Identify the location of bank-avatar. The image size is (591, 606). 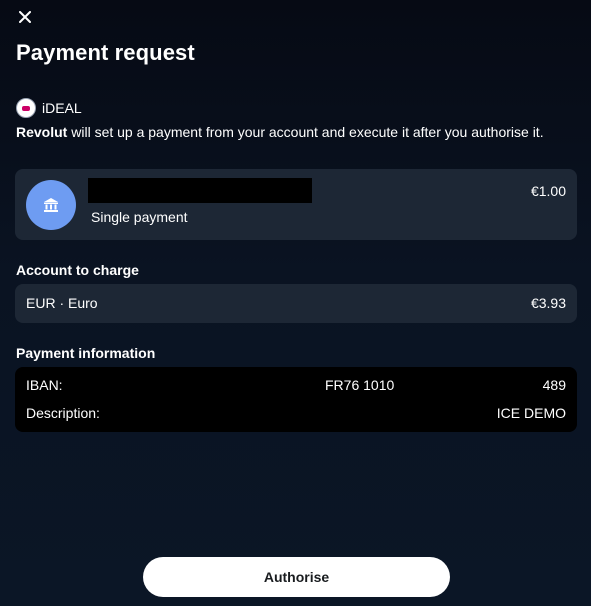
(51, 205).